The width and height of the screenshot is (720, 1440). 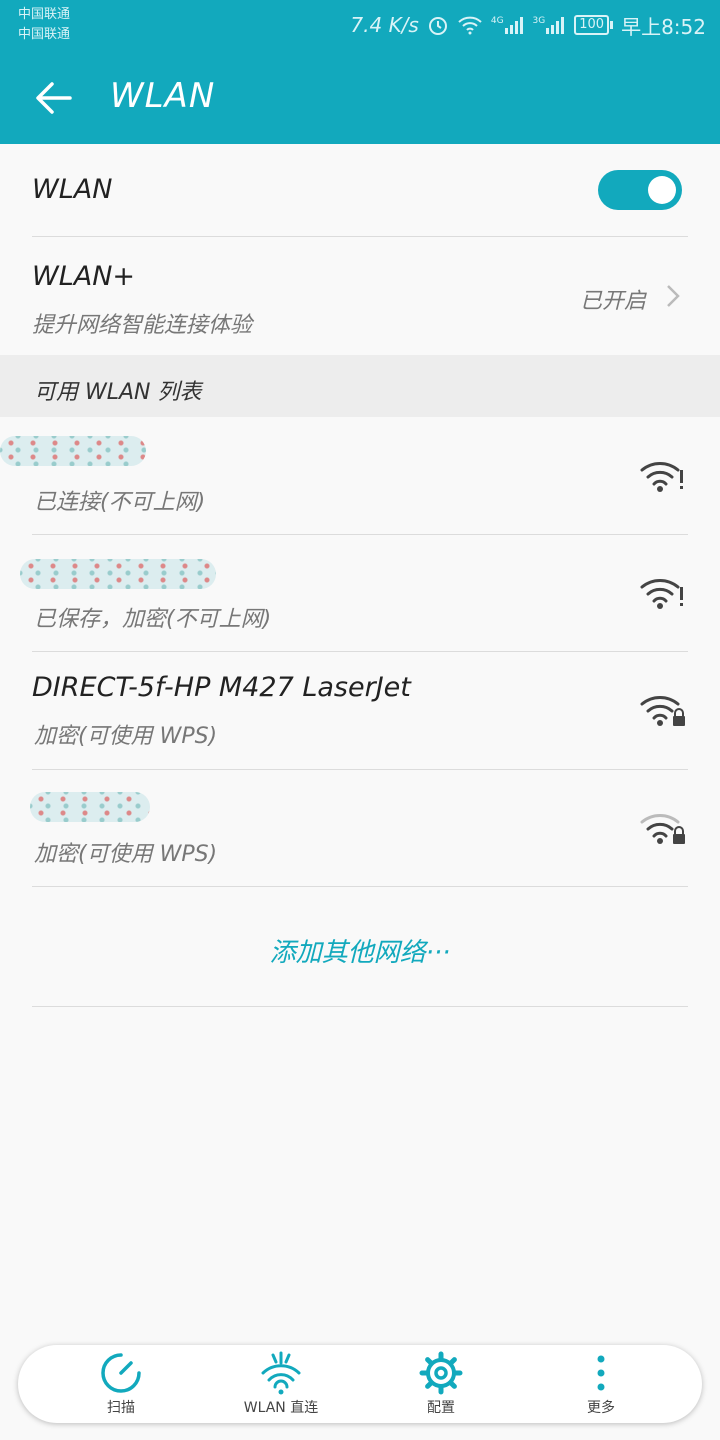 I want to click on wlan-plus-status: 已开启, so click(x=613, y=301).